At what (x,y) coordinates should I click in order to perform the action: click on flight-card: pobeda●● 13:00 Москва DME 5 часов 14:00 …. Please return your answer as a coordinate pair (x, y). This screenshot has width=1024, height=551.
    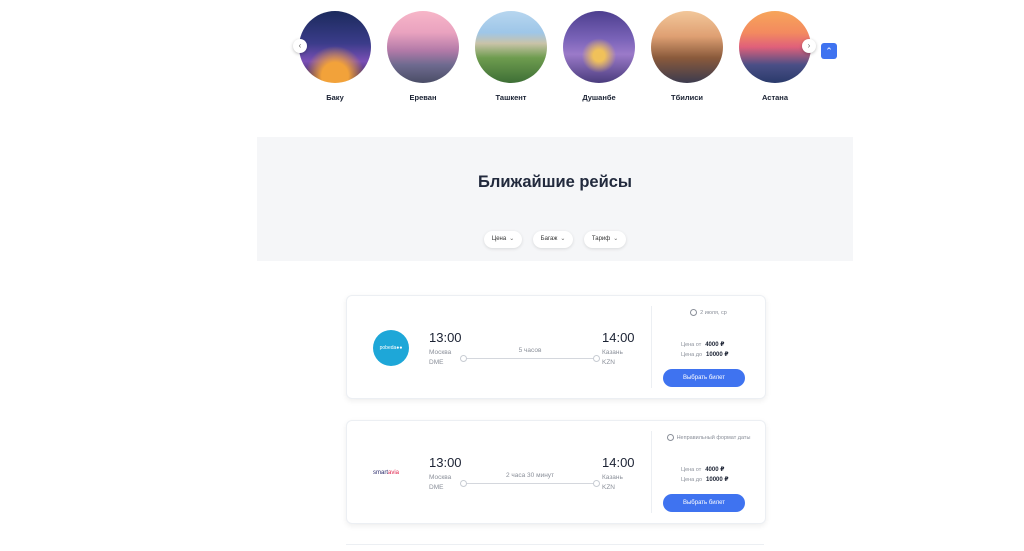
    Looking at the image, I should click on (556, 347).